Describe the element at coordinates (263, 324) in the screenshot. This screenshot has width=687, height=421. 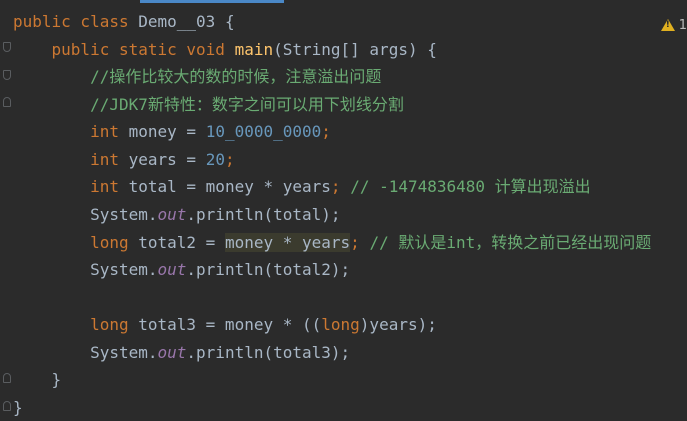
I see `code-line-12: long total3 = money * ((long)years);` at that location.